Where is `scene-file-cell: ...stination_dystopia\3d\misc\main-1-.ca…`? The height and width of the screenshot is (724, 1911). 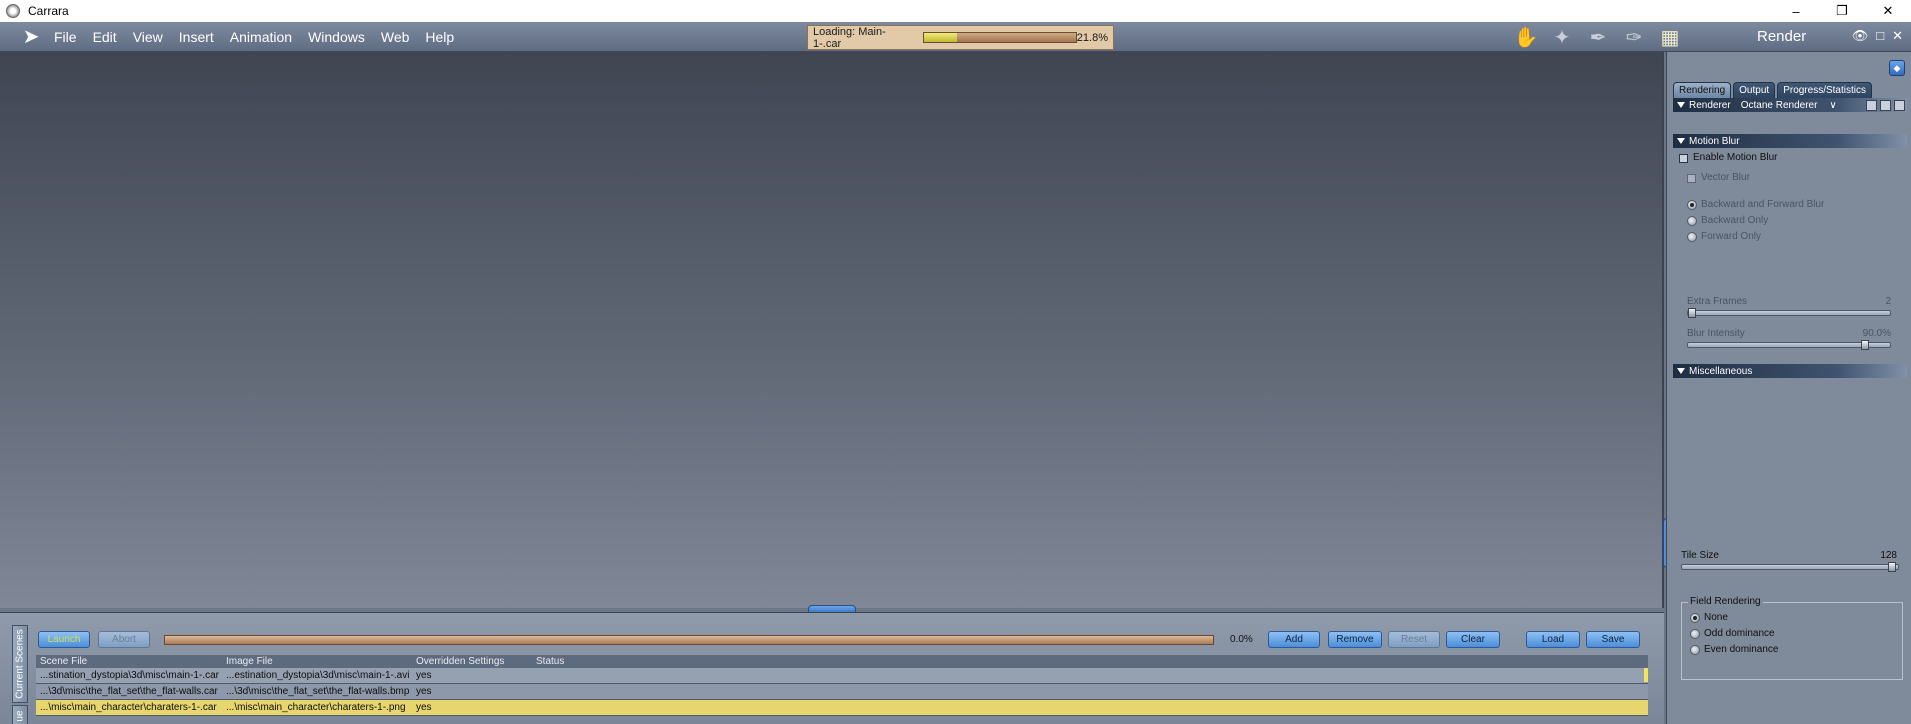
scene-file-cell: ...stination_dystopia\3d\misc\main-1-.ca… is located at coordinates (129, 675).